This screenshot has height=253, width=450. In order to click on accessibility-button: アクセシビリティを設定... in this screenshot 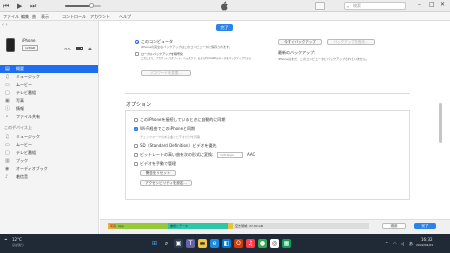, I will do `click(166, 183)`.